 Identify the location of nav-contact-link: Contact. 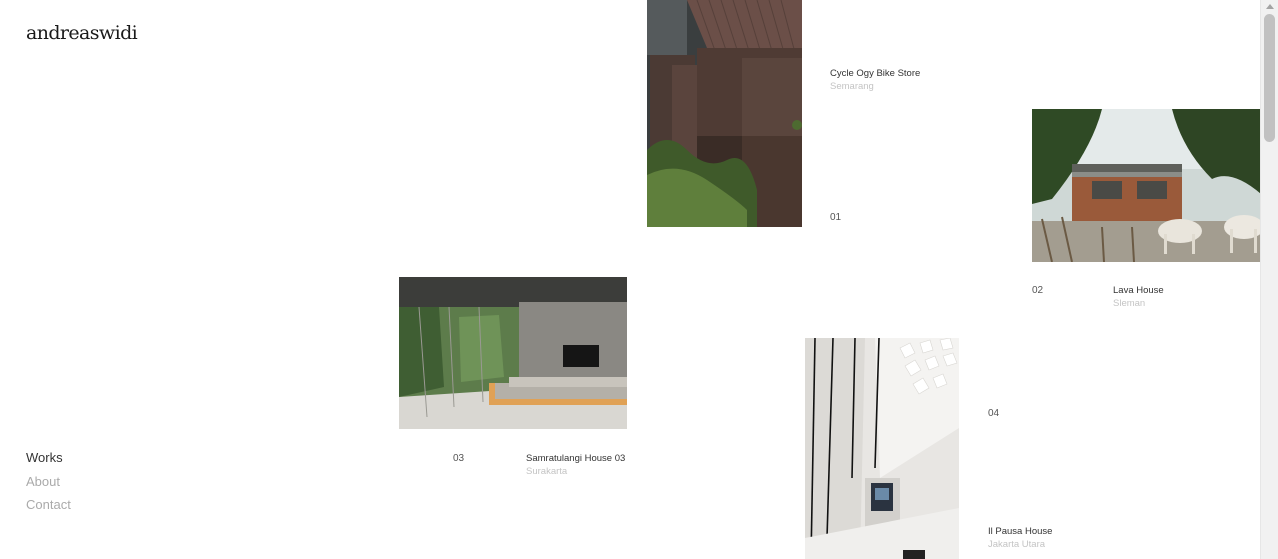
(48, 505).